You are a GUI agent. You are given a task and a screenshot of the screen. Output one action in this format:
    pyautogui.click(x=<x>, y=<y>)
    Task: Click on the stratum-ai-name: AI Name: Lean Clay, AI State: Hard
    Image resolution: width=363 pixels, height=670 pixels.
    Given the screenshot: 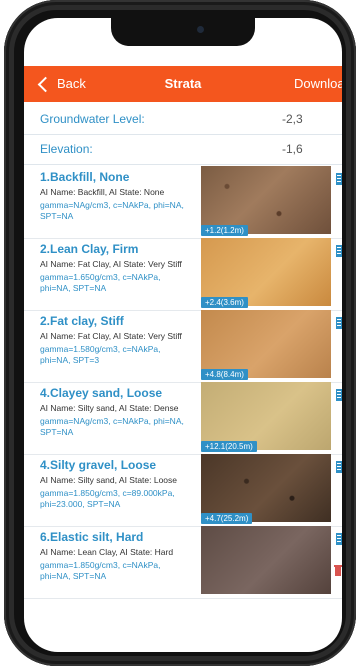 What is the action you would take?
    pyautogui.click(x=107, y=552)
    